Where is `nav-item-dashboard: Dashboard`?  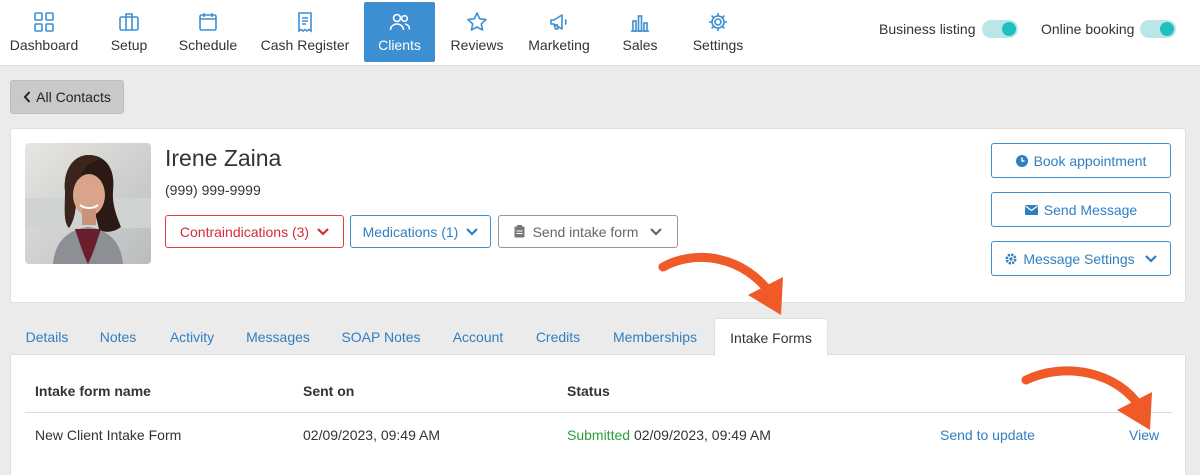 nav-item-dashboard: Dashboard is located at coordinates (44, 32).